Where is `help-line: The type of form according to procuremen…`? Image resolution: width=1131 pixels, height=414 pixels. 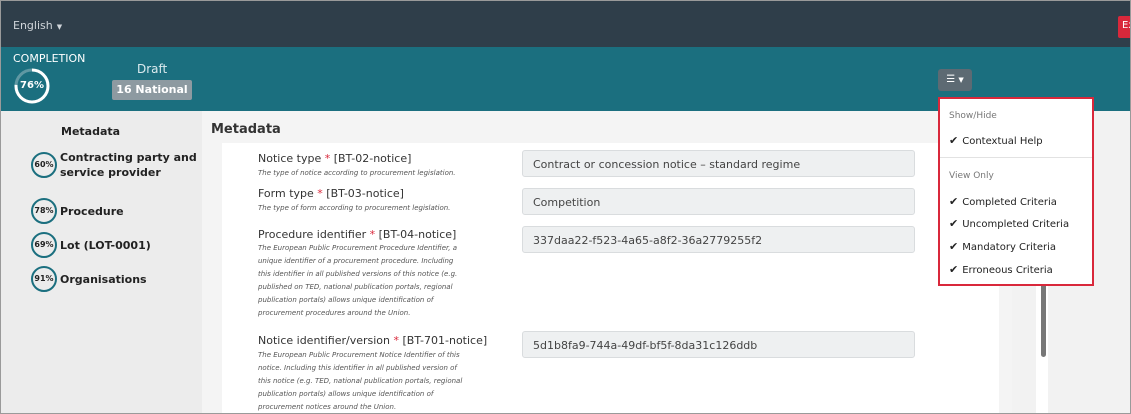
help-line: The type of form according to procuremen… is located at coordinates (354, 208).